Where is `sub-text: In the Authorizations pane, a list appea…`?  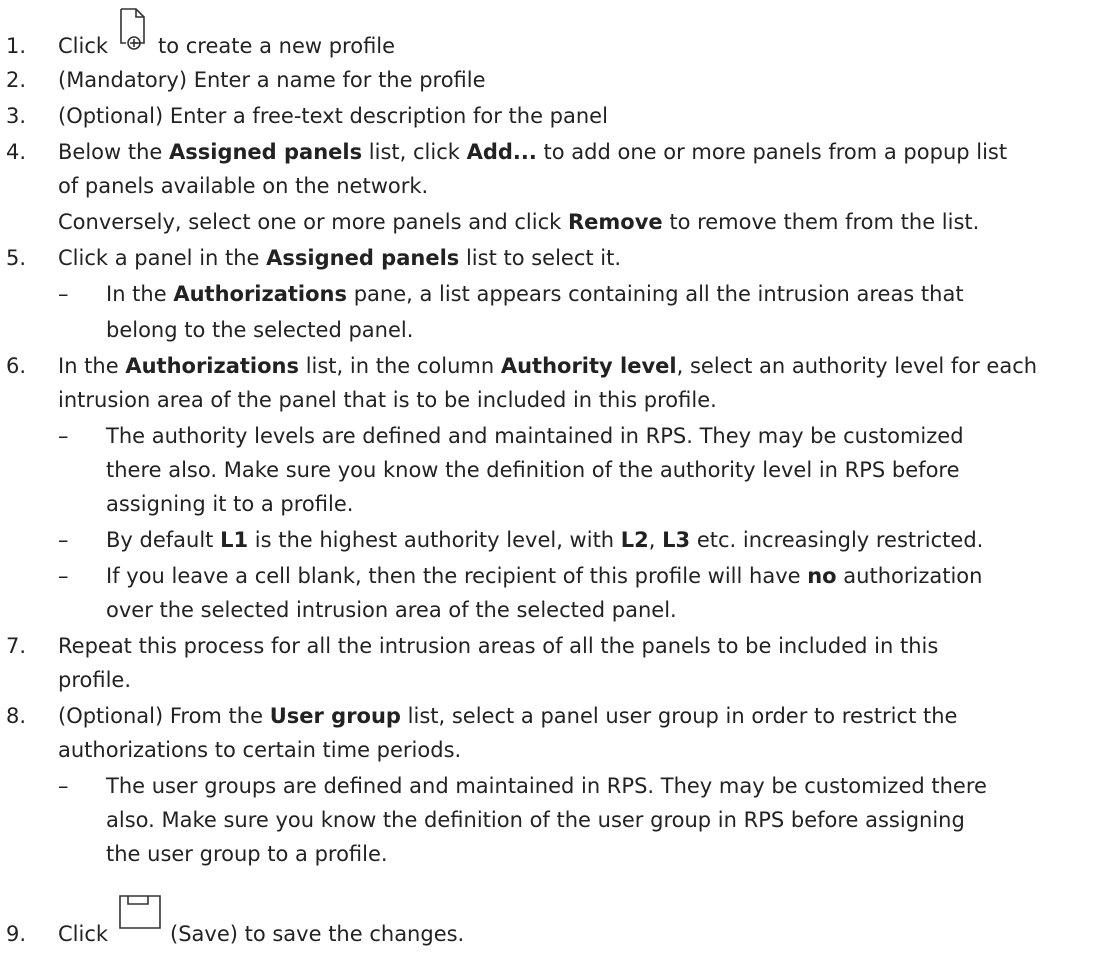 sub-text: In the Authorizations pane, a list appea… is located at coordinates (535, 294).